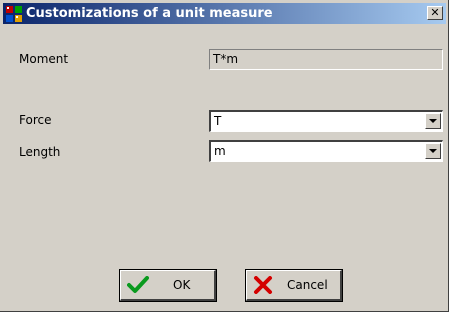  Describe the element at coordinates (218, 121) in the screenshot. I see `force-value: T` at that location.